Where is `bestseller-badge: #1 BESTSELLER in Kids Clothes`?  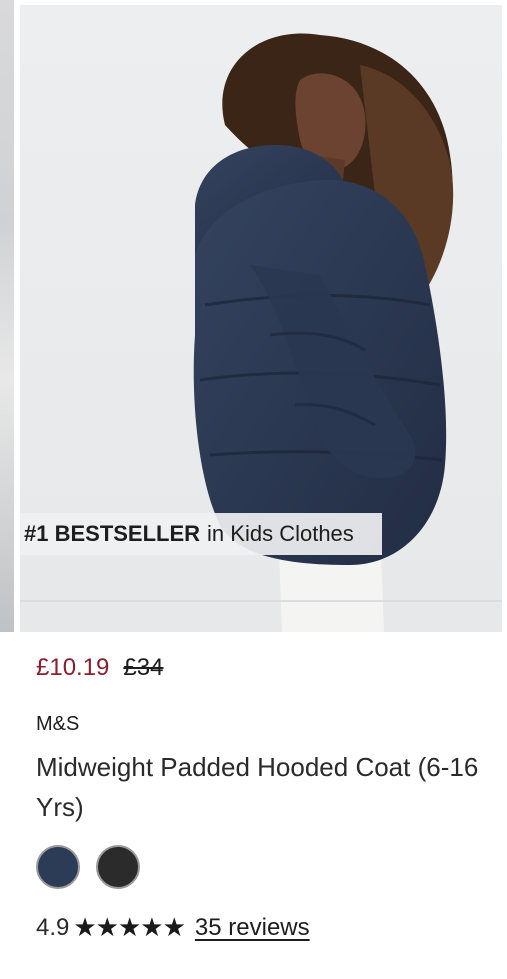
bestseller-badge: #1 BESTSELLER in Kids Clothes is located at coordinates (201, 534).